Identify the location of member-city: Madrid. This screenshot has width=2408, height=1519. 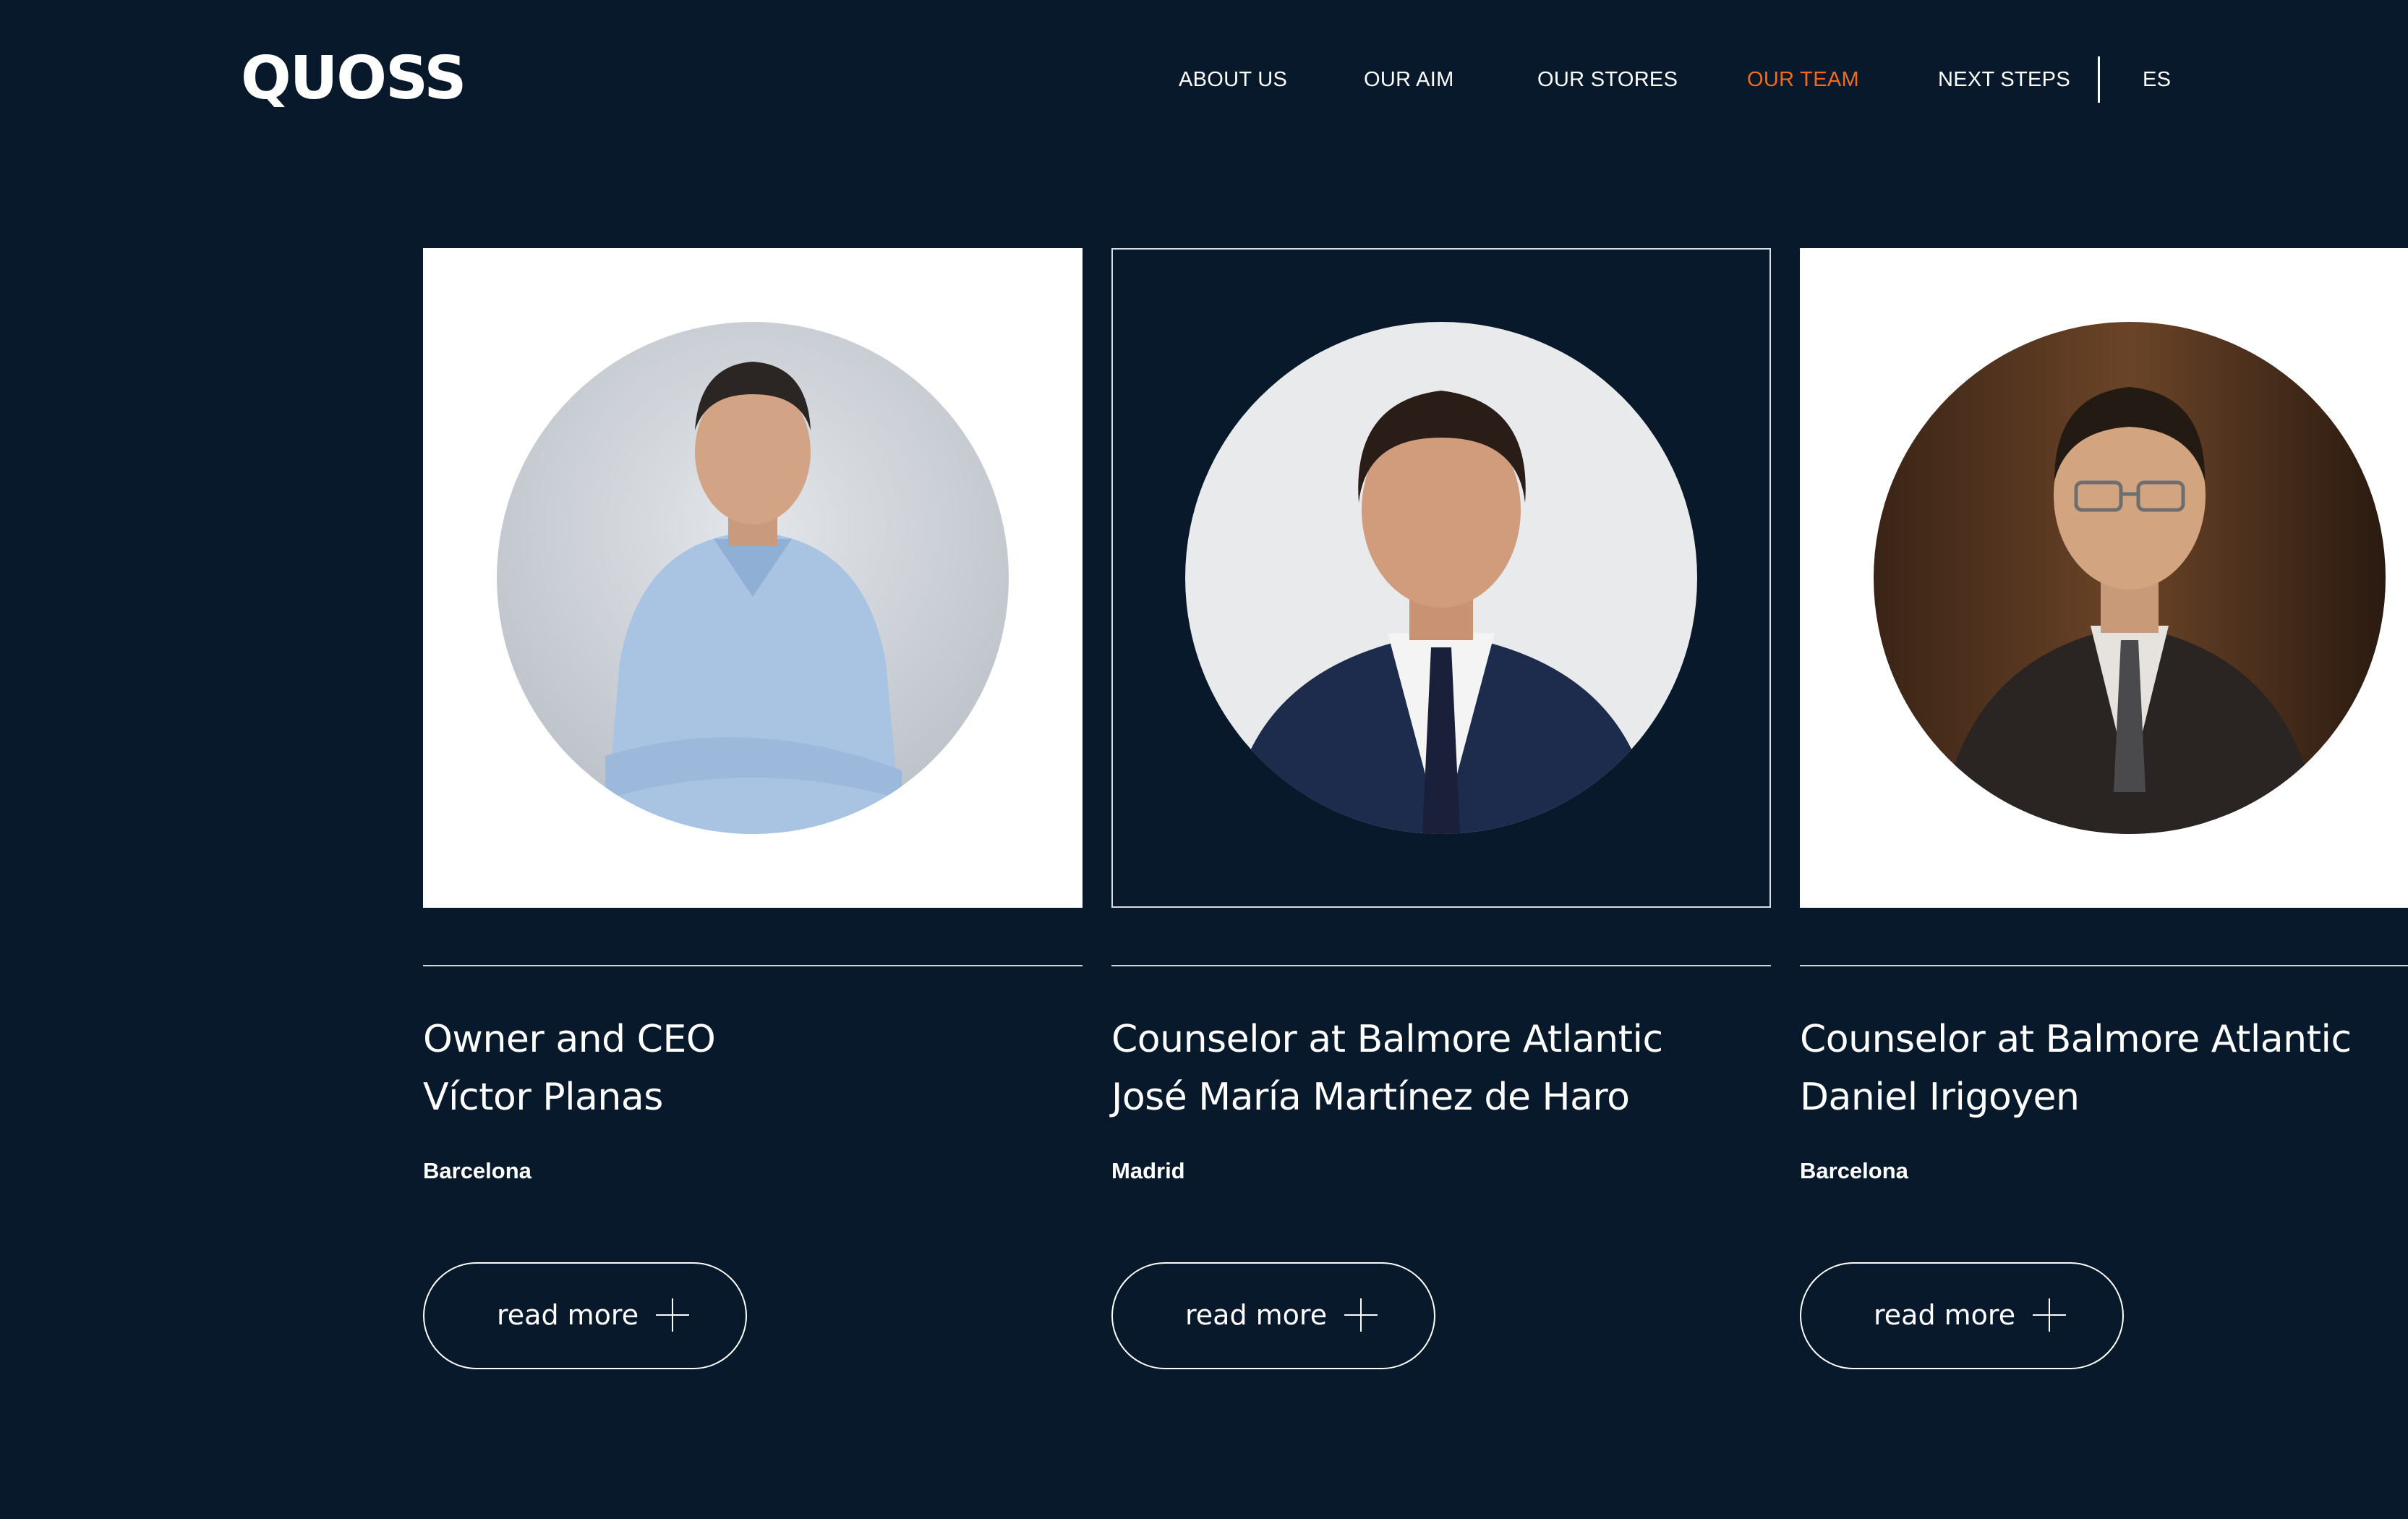
(1148, 1171).